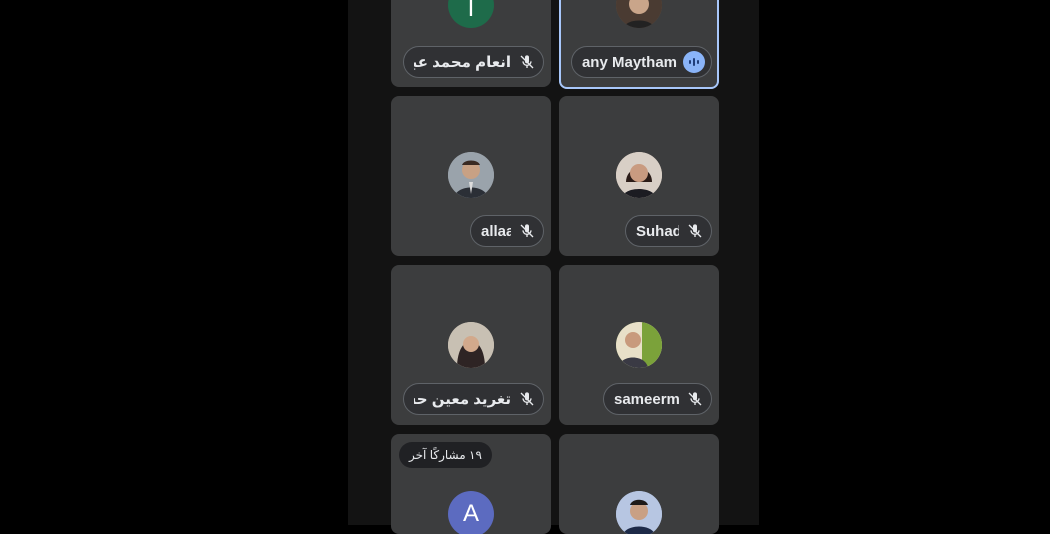  I want to click on participant-name-pill: sameerm, so click(657, 399).